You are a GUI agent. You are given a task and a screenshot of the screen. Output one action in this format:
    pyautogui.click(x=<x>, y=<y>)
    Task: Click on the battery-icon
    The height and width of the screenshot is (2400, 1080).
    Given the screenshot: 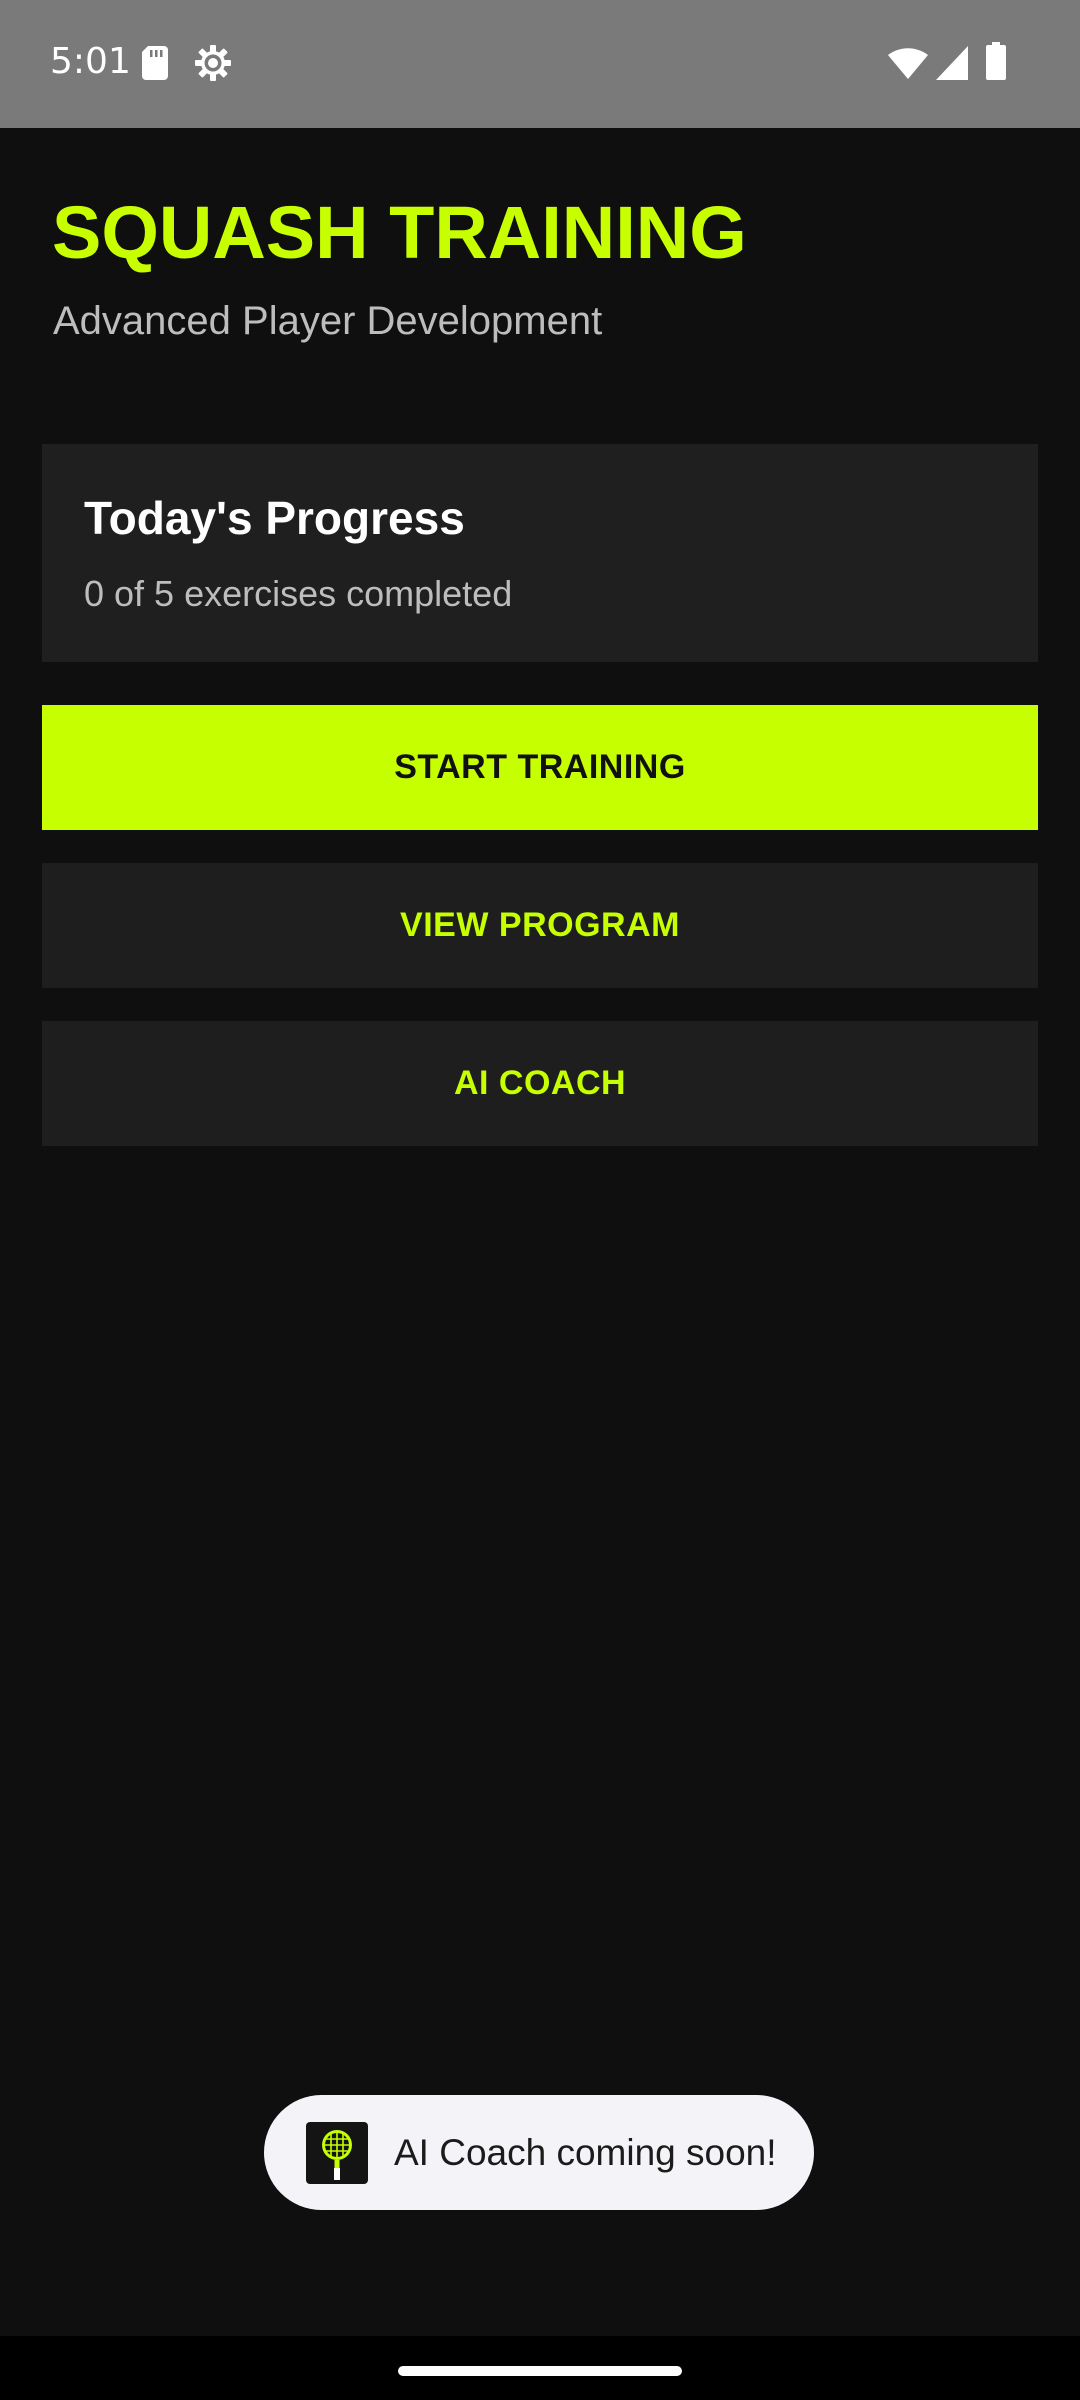 What is the action you would take?
    pyautogui.click(x=996, y=61)
    